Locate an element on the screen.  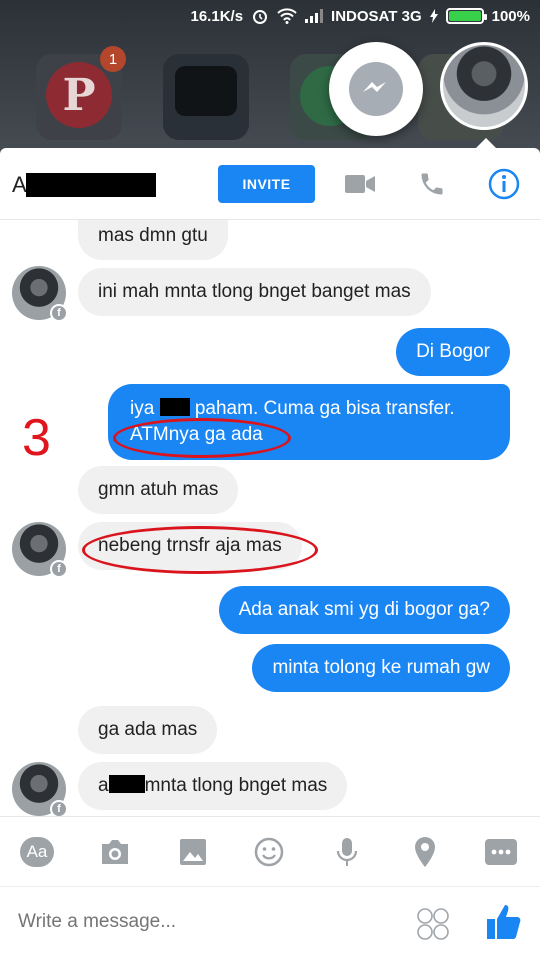
message-text-part: iya is located at coordinates (145, 408).